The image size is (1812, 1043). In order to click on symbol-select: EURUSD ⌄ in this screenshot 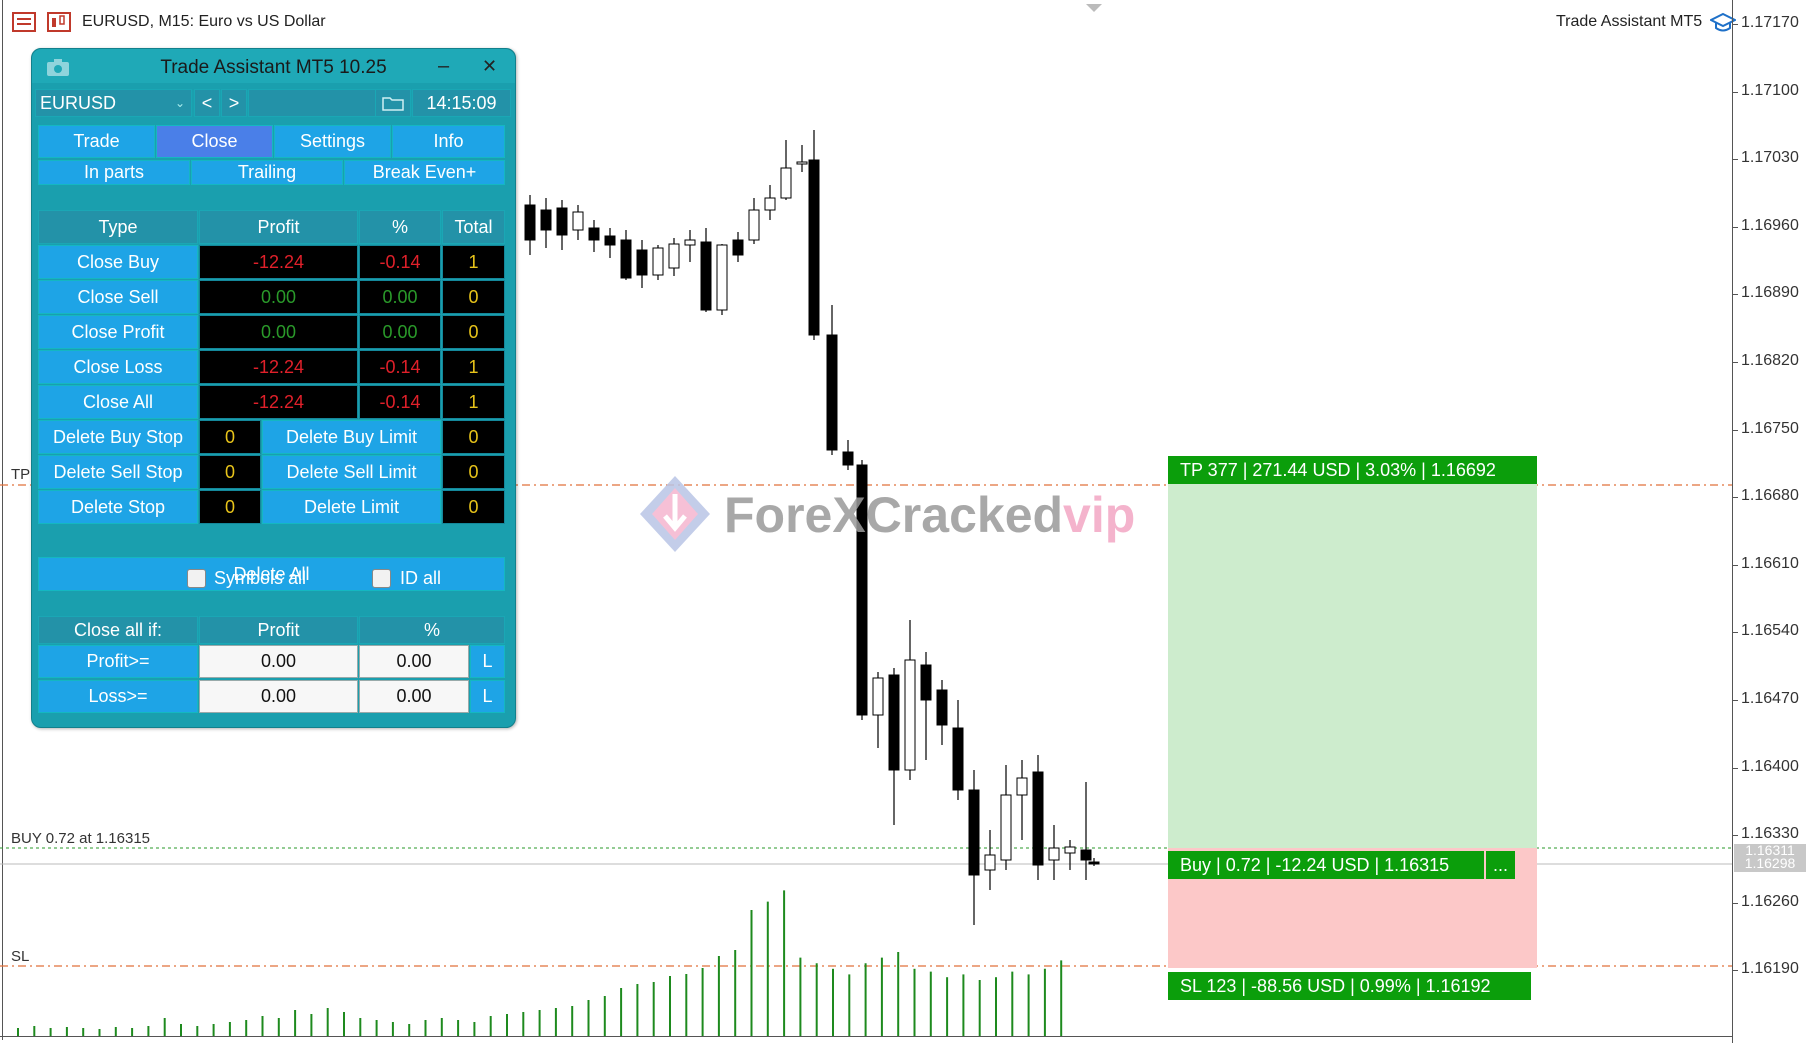, I will do `click(113, 103)`.